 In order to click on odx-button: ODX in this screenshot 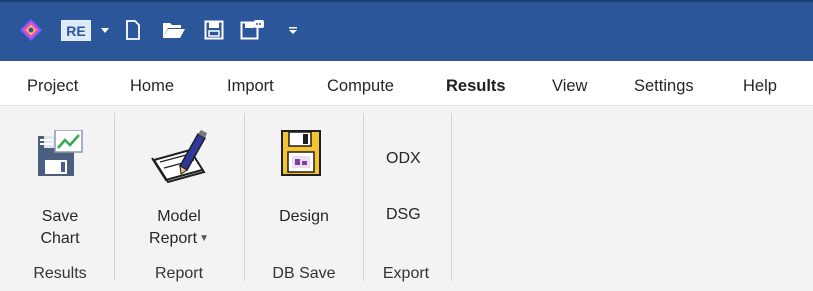, I will do `click(403, 159)`.